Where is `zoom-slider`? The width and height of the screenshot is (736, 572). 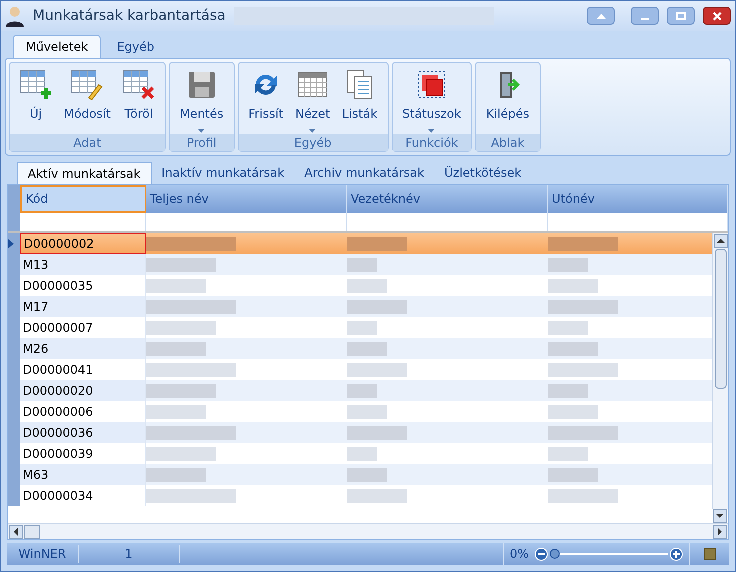
zoom-slider is located at coordinates (609, 554).